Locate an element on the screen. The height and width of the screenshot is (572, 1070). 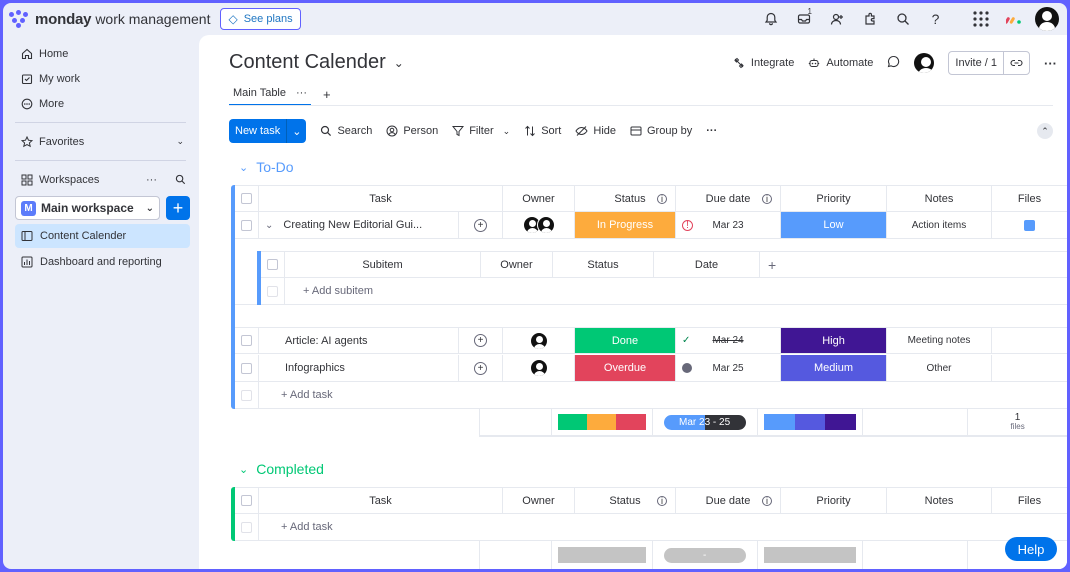
sidebar-item-more: More is located at coordinates (100, 103).